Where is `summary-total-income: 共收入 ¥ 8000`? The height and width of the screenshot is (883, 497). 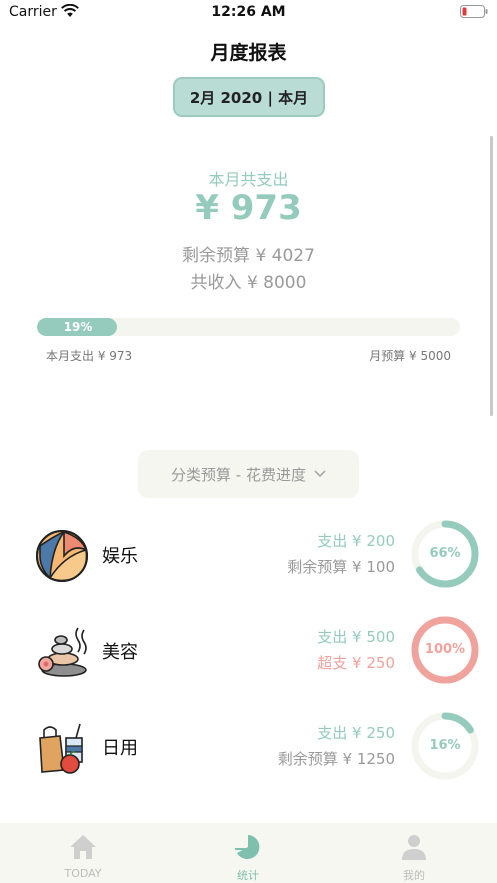
summary-total-income: 共收入 ¥ 8000 is located at coordinates (248, 283).